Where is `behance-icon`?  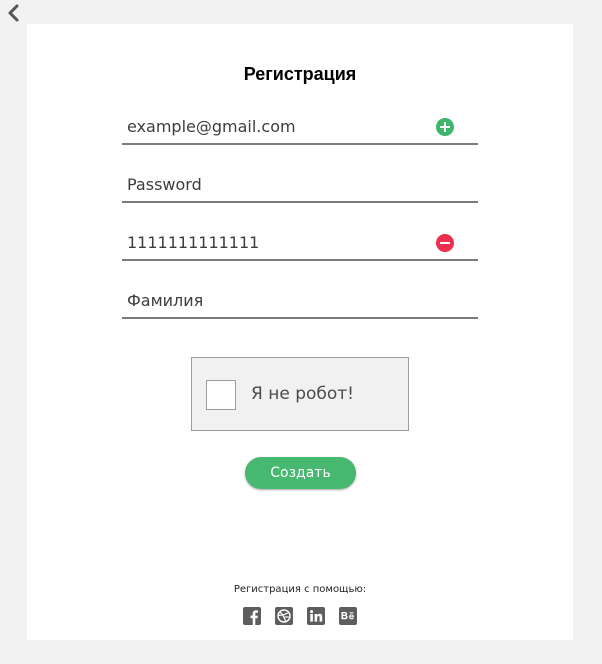 behance-icon is located at coordinates (348, 616).